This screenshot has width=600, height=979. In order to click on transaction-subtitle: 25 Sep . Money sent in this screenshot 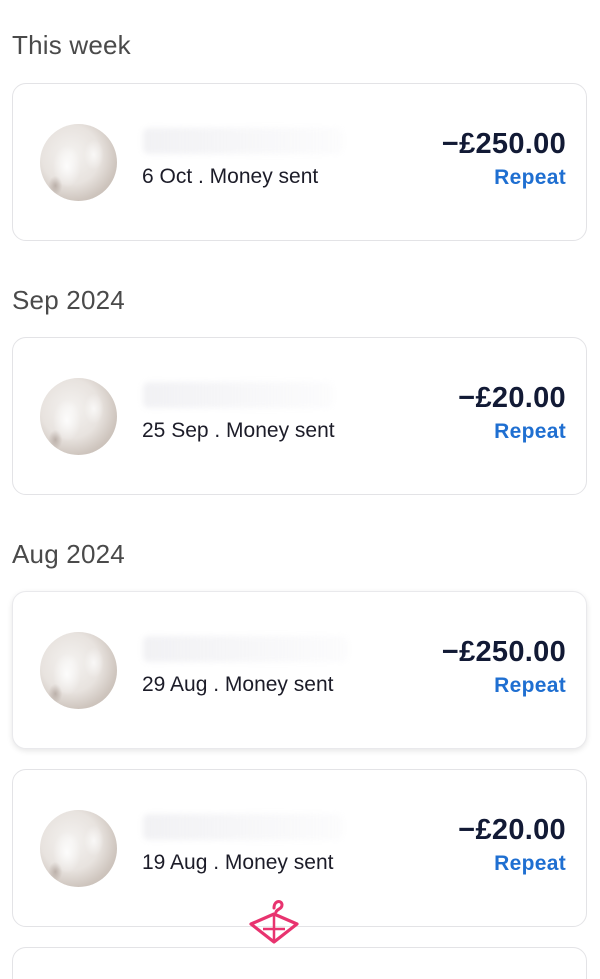, I will do `click(238, 430)`.